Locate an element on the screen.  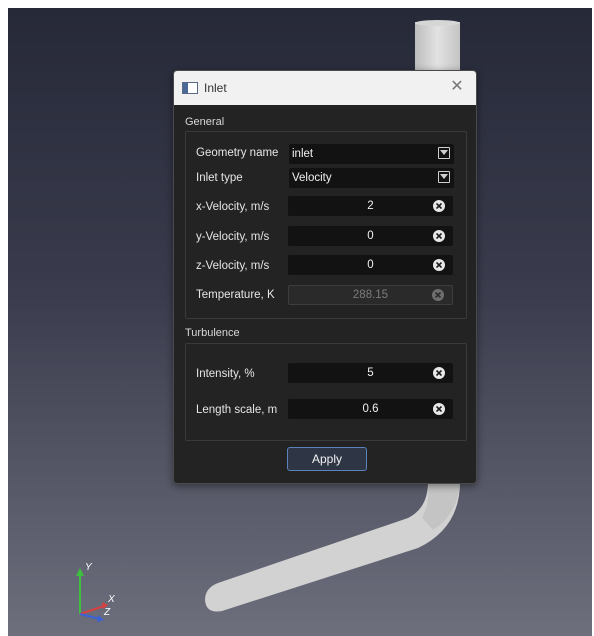
z-velocity-label: z-Velocity, m/s is located at coordinates (233, 266).